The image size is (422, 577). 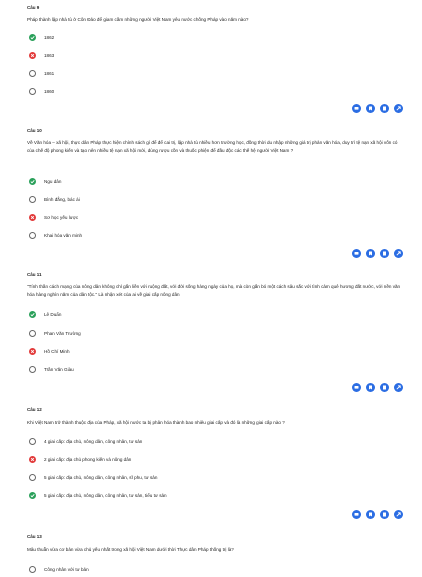 I want to click on option-label: Bình đẳng, bác ái, so click(x=62, y=199).